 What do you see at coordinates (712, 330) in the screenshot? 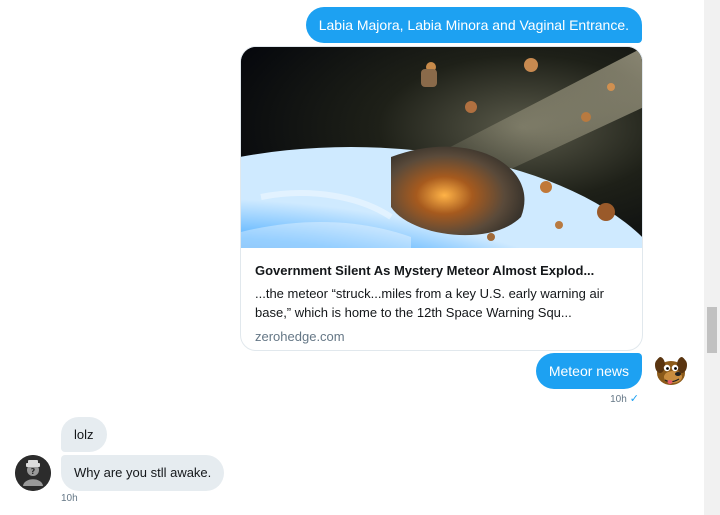
I see `scrollbar-thumb` at bounding box center [712, 330].